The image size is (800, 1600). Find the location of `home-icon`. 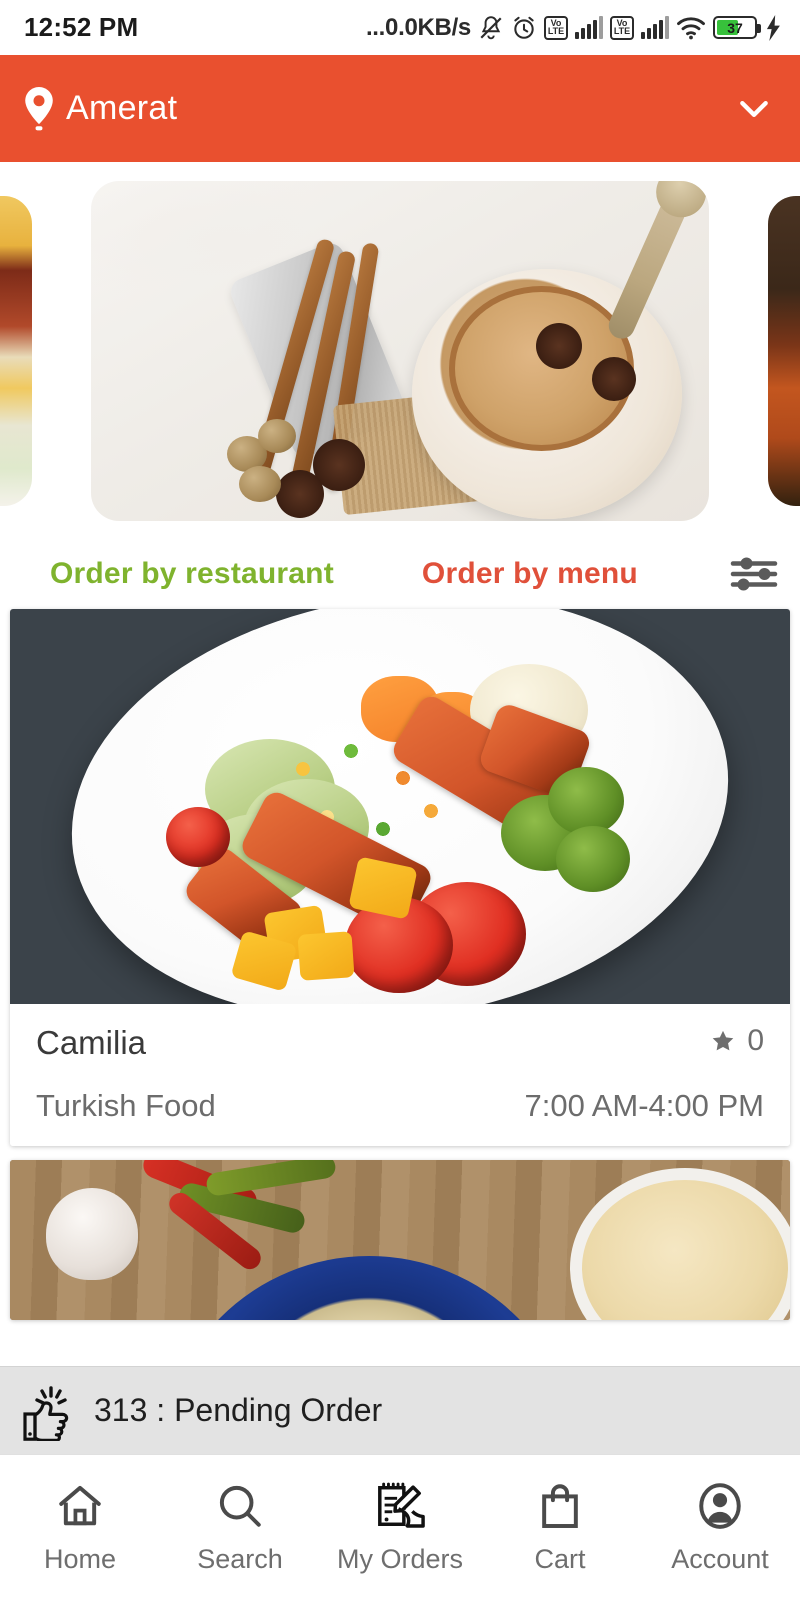

home-icon is located at coordinates (80, 1506).